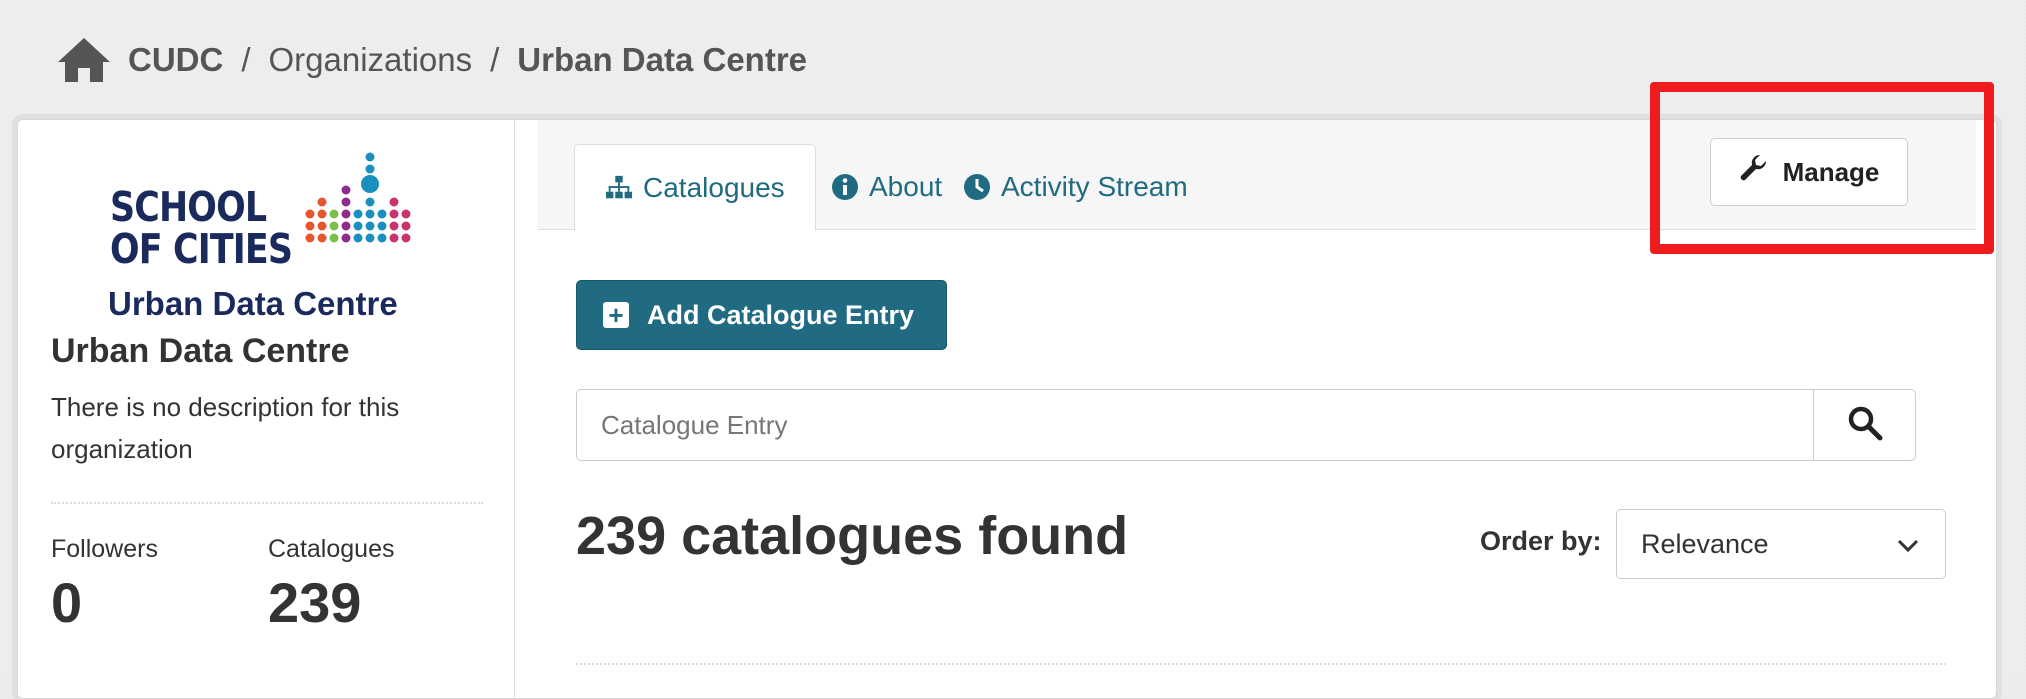 The image size is (2026, 699). What do you see at coordinates (67, 602) in the screenshot?
I see `followers-count: 0` at bounding box center [67, 602].